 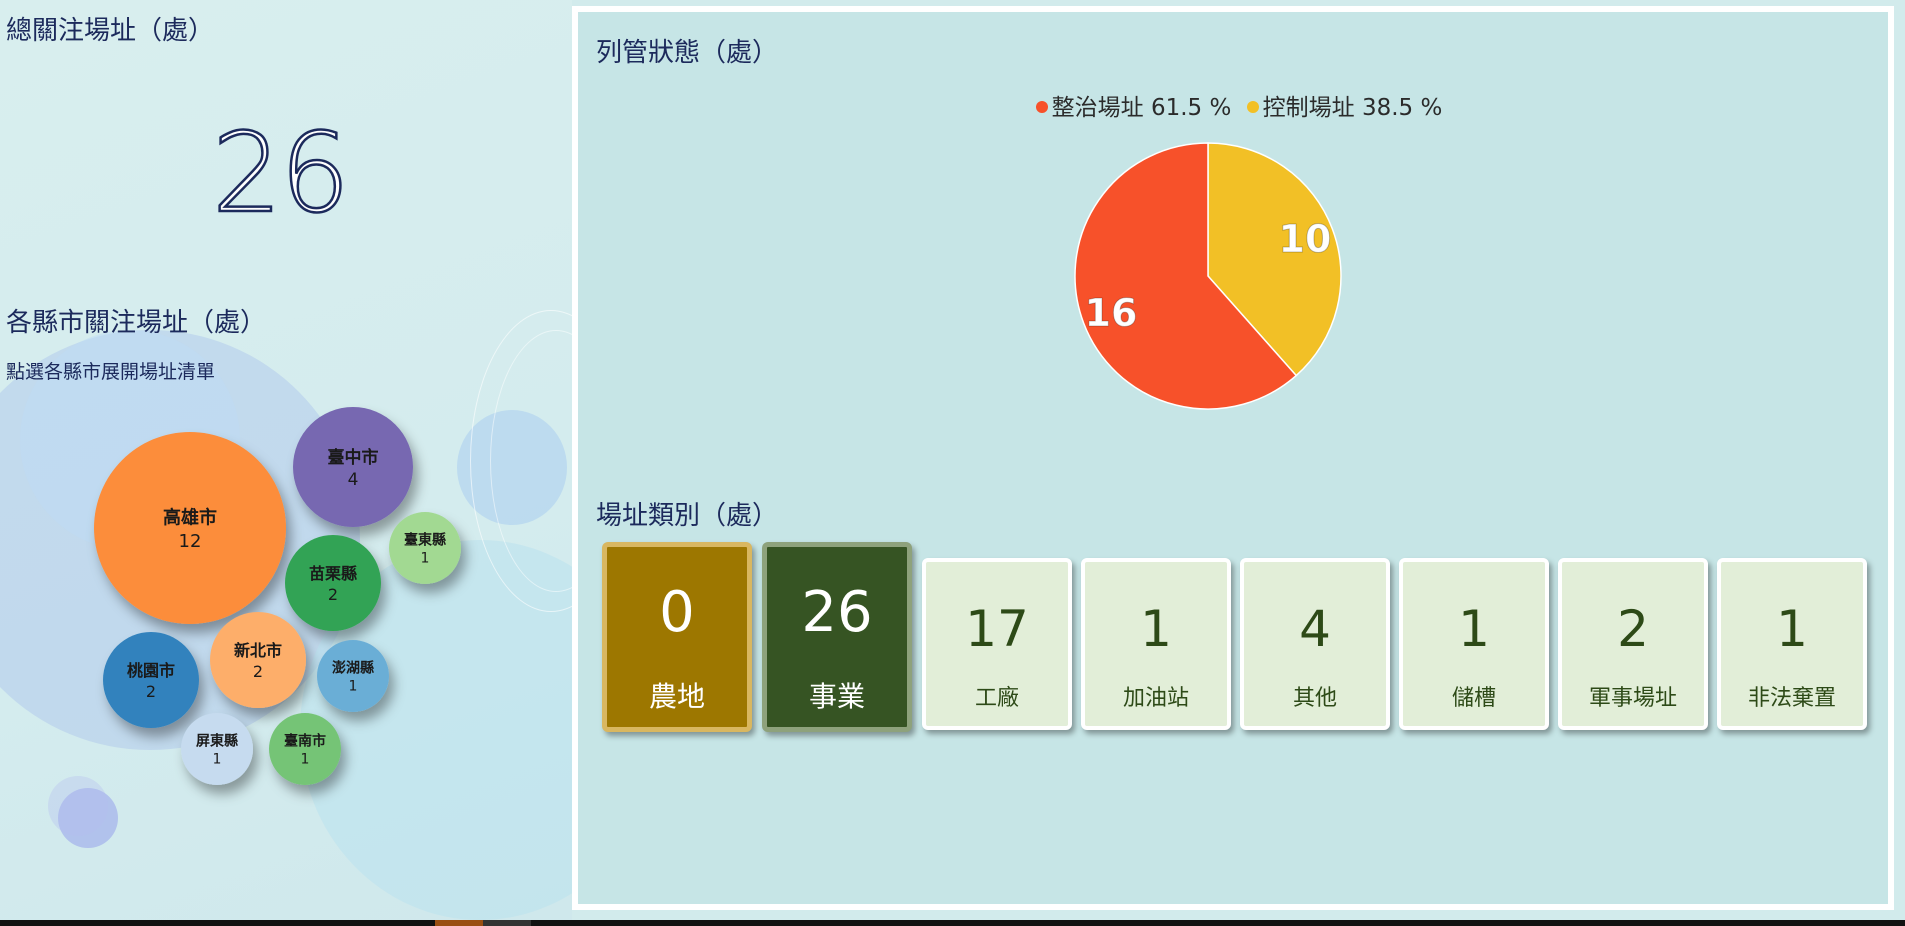 What do you see at coordinates (353, 480) in the screenshot?
I see `county-bubble-count: 4` at bounding box center [353, 480].